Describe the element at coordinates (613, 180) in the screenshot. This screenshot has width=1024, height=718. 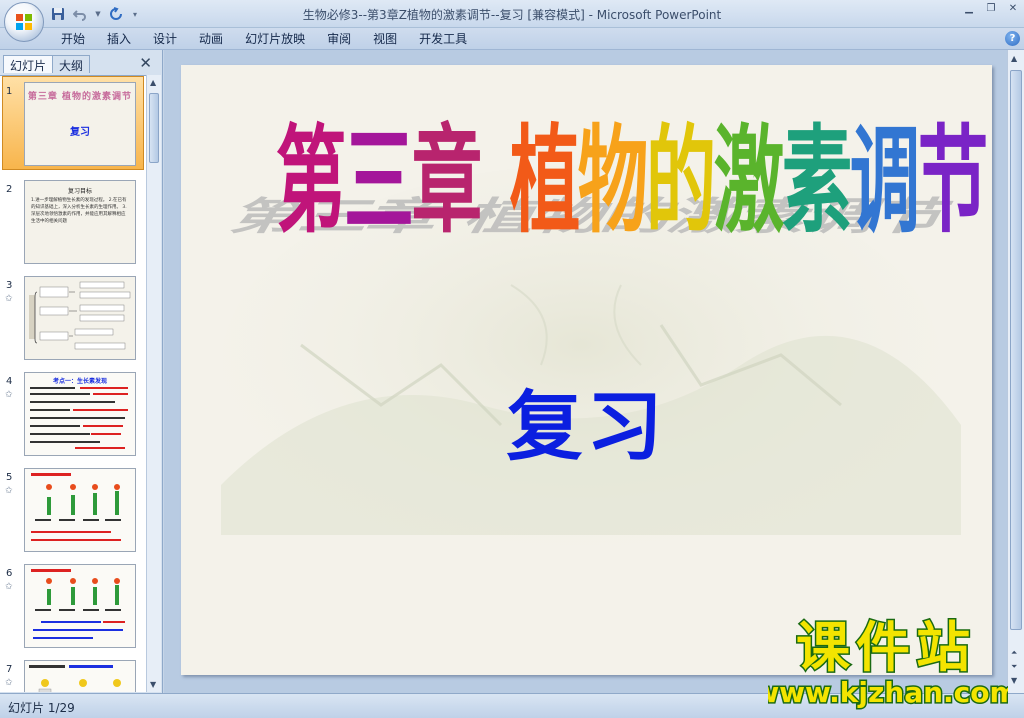
I see `title-char: 物` at that location.